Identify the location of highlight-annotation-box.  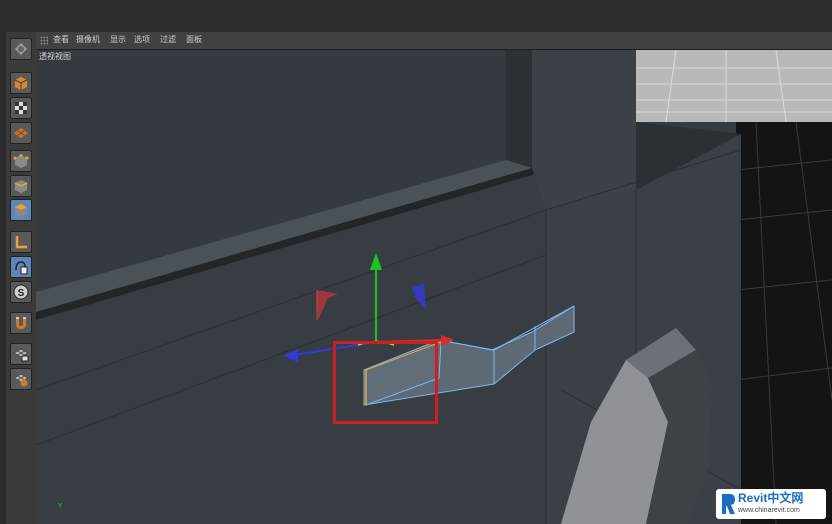
(385, 382).